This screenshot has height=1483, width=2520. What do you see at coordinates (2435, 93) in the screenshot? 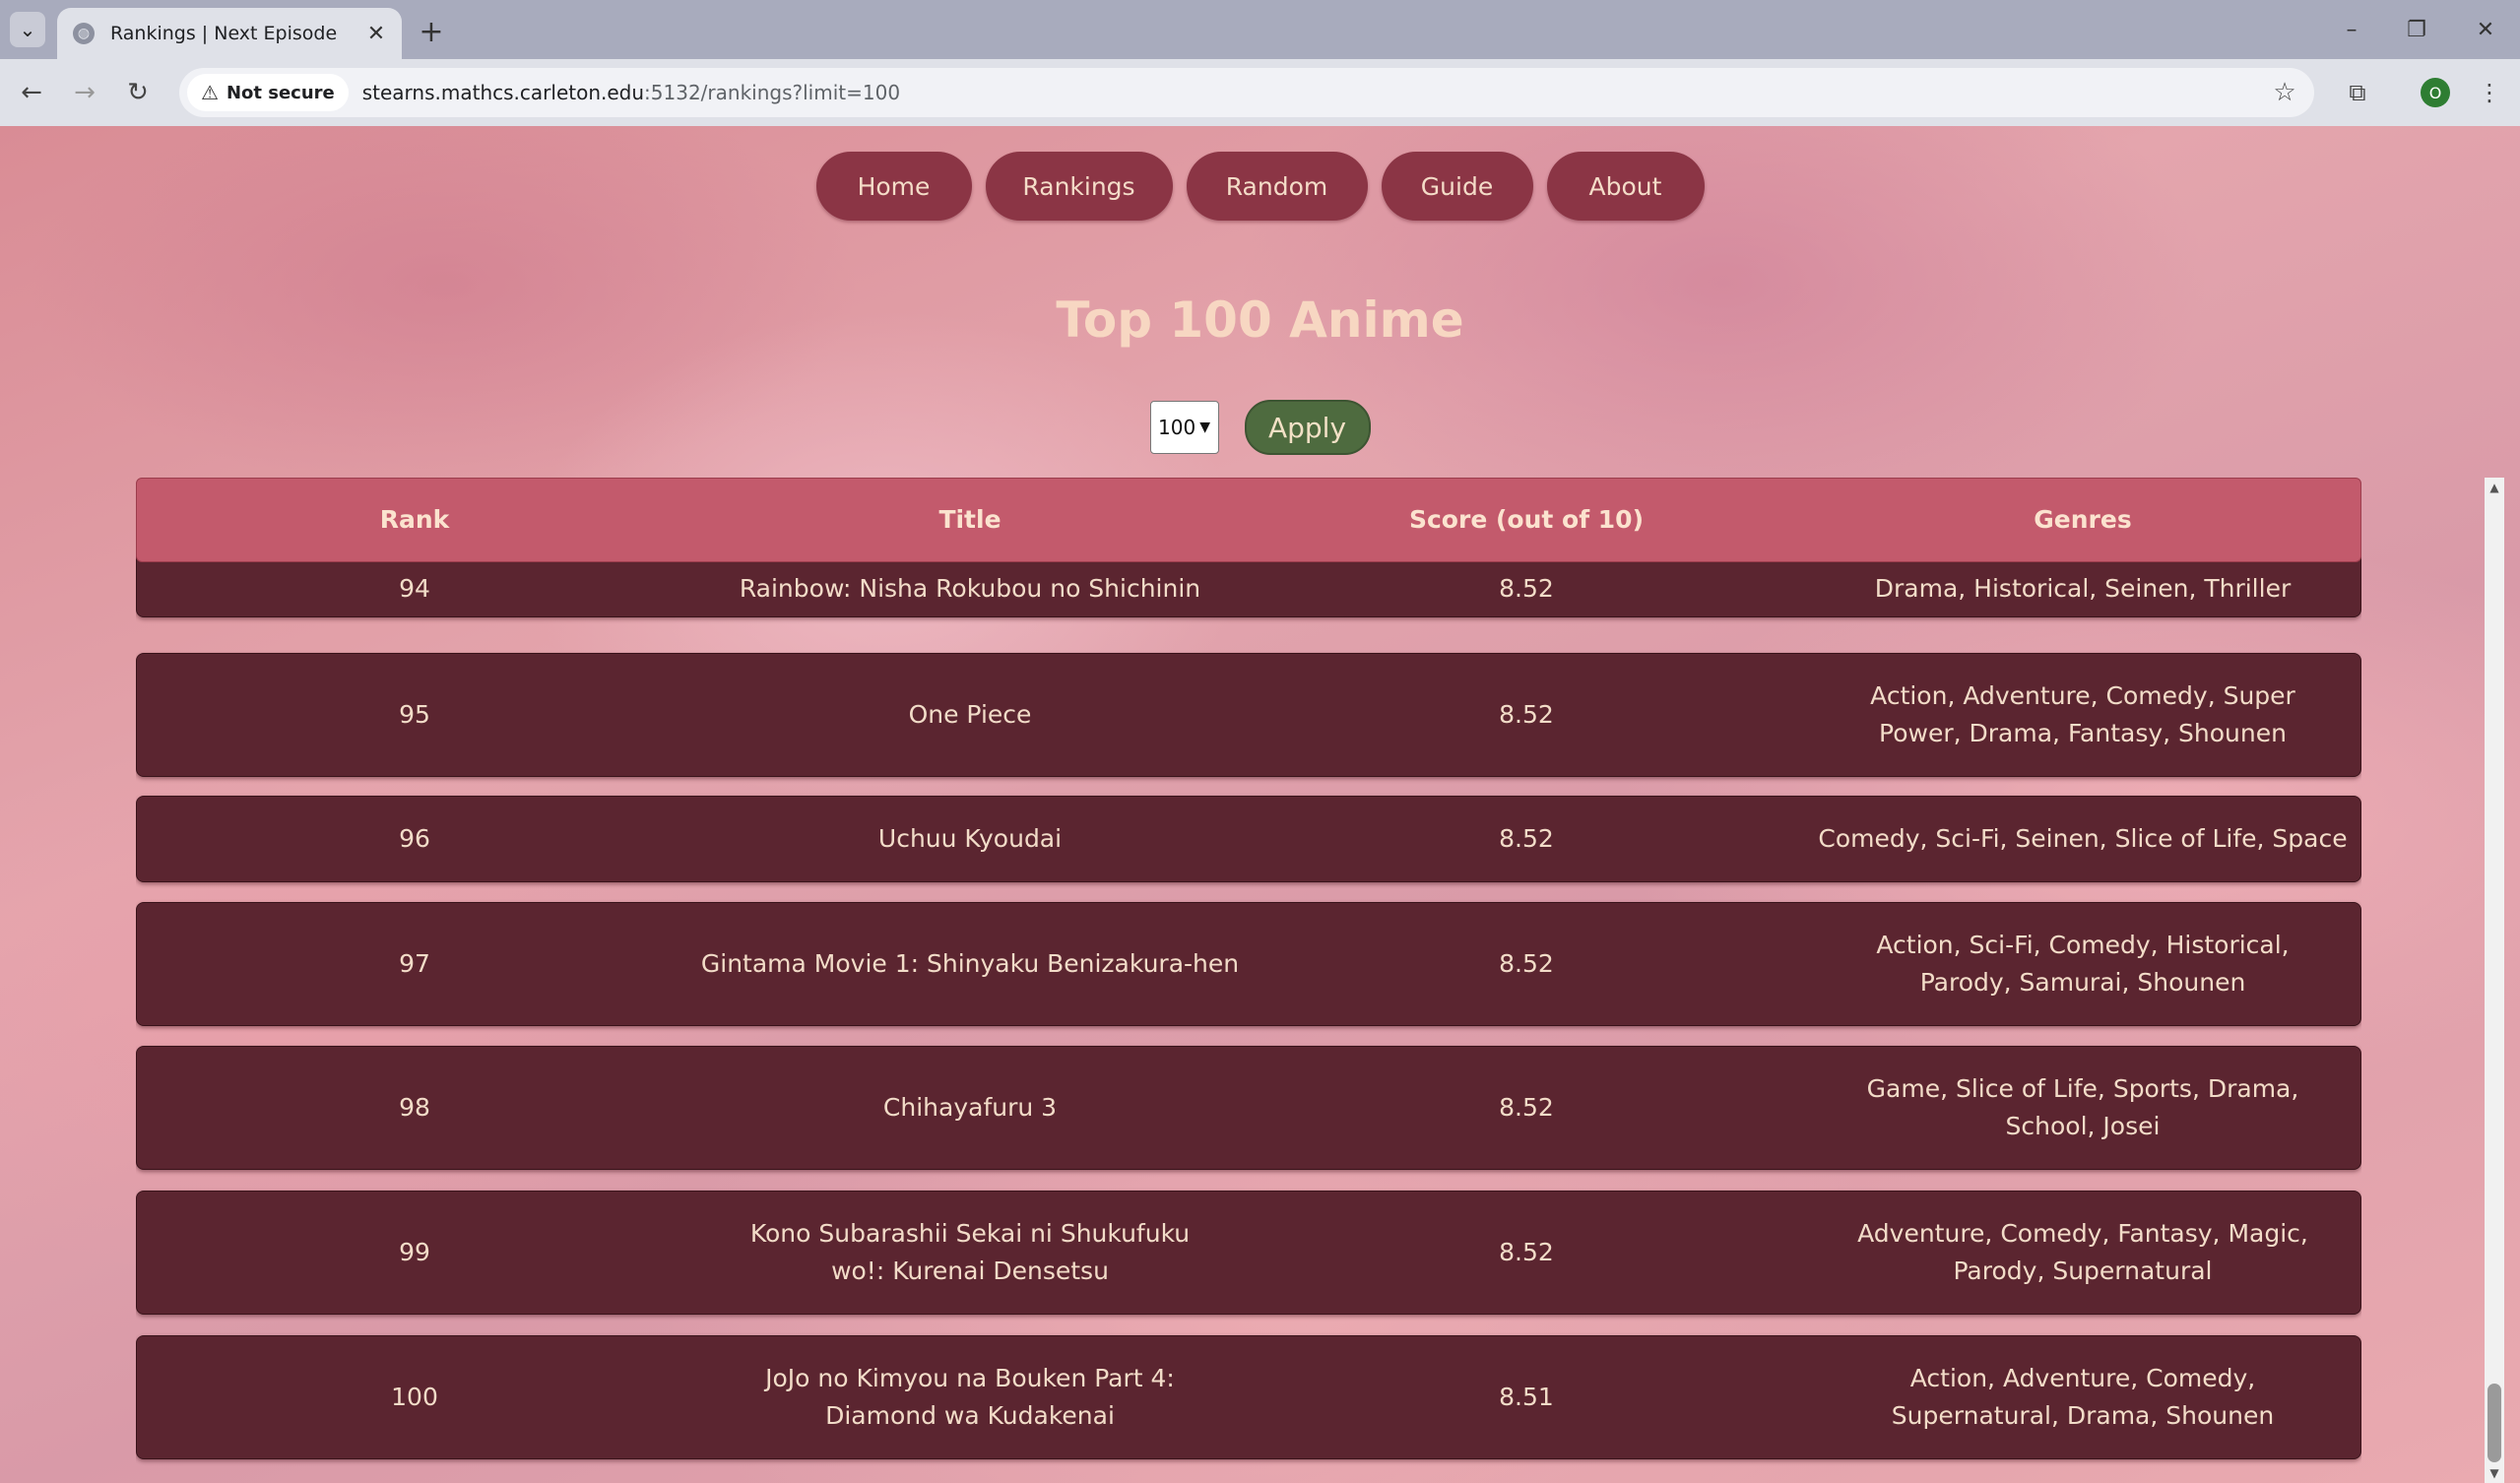
I see `profile-avatar: O` at bounding box center [2435, 93].